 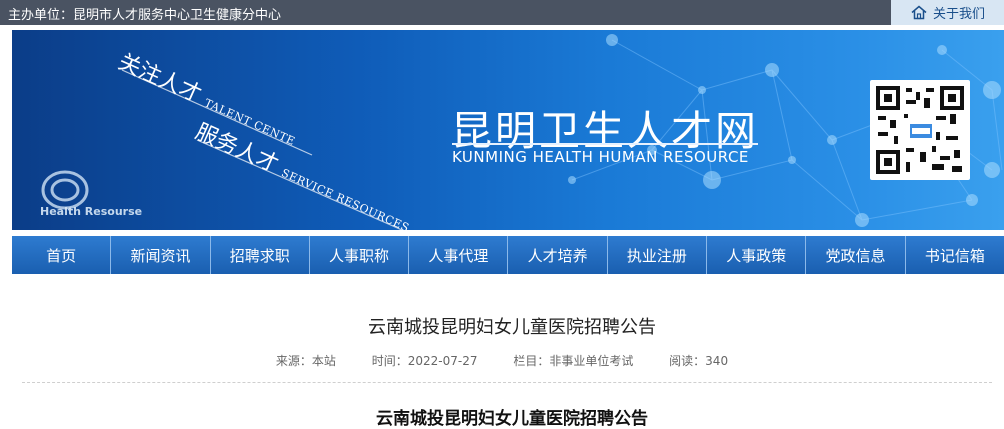 What do you see at coordinates (360, 255) in the screenshot?
I see `nav-titles: 人事职称` at bounding box center [360, 255].